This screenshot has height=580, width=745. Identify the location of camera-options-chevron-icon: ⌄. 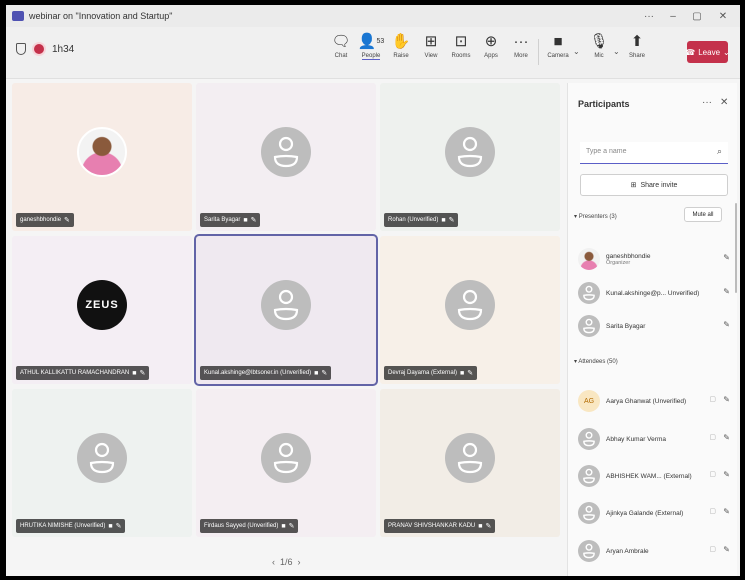
(576, 51).